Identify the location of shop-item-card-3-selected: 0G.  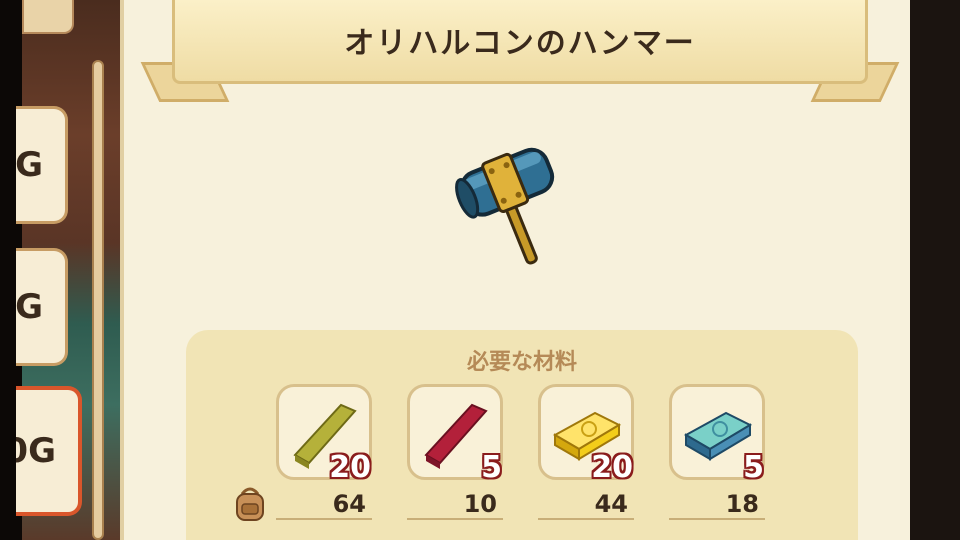
(49, 451).